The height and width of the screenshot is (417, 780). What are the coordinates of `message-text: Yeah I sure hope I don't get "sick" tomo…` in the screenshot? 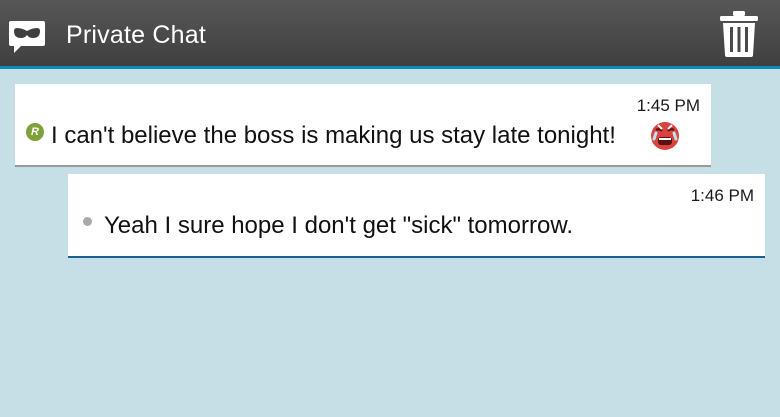 It's located at (338, 225).